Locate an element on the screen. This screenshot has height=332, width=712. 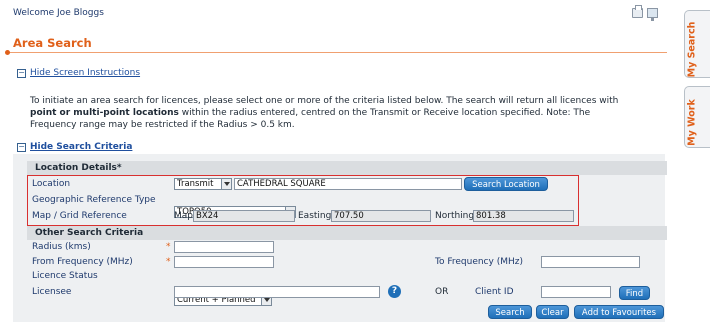
chevron-down-icon is located at coordinates (226, 184).